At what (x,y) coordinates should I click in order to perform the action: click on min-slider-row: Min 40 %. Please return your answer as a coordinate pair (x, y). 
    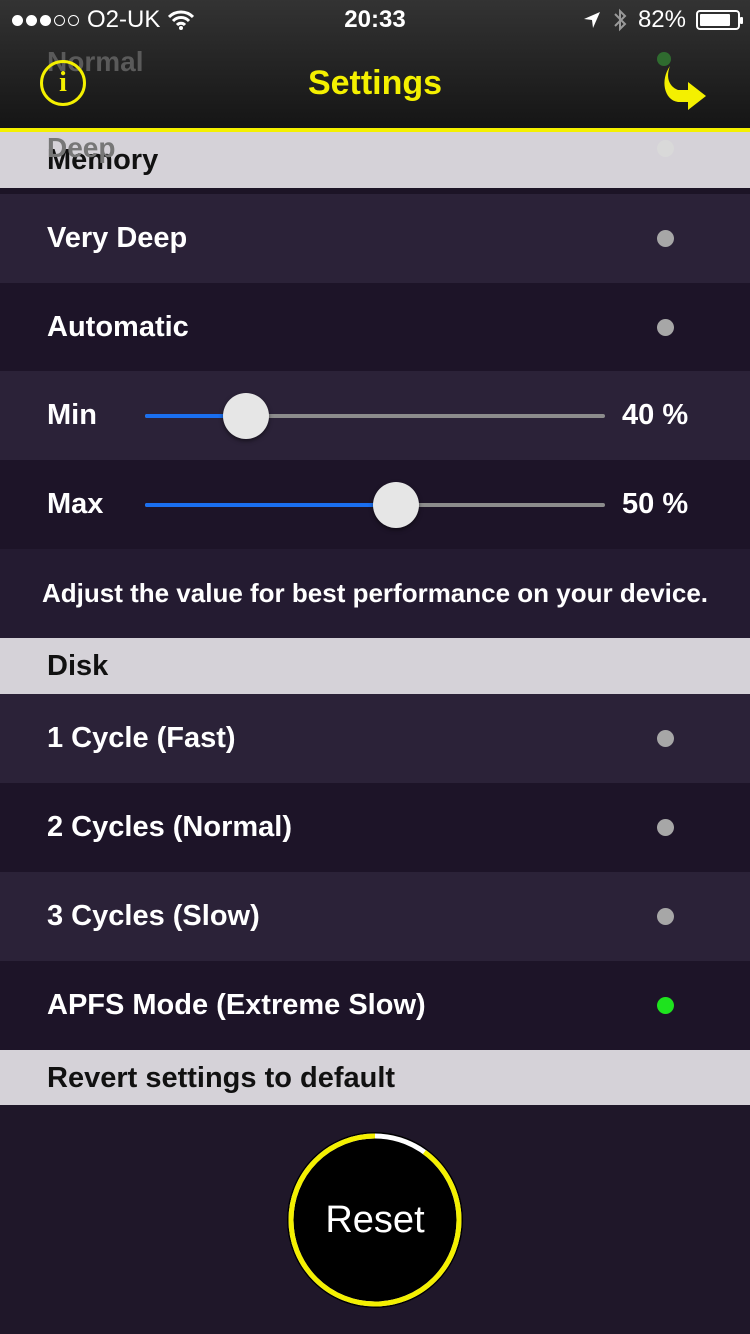
    Looking at the image, I should click on (375, 415).